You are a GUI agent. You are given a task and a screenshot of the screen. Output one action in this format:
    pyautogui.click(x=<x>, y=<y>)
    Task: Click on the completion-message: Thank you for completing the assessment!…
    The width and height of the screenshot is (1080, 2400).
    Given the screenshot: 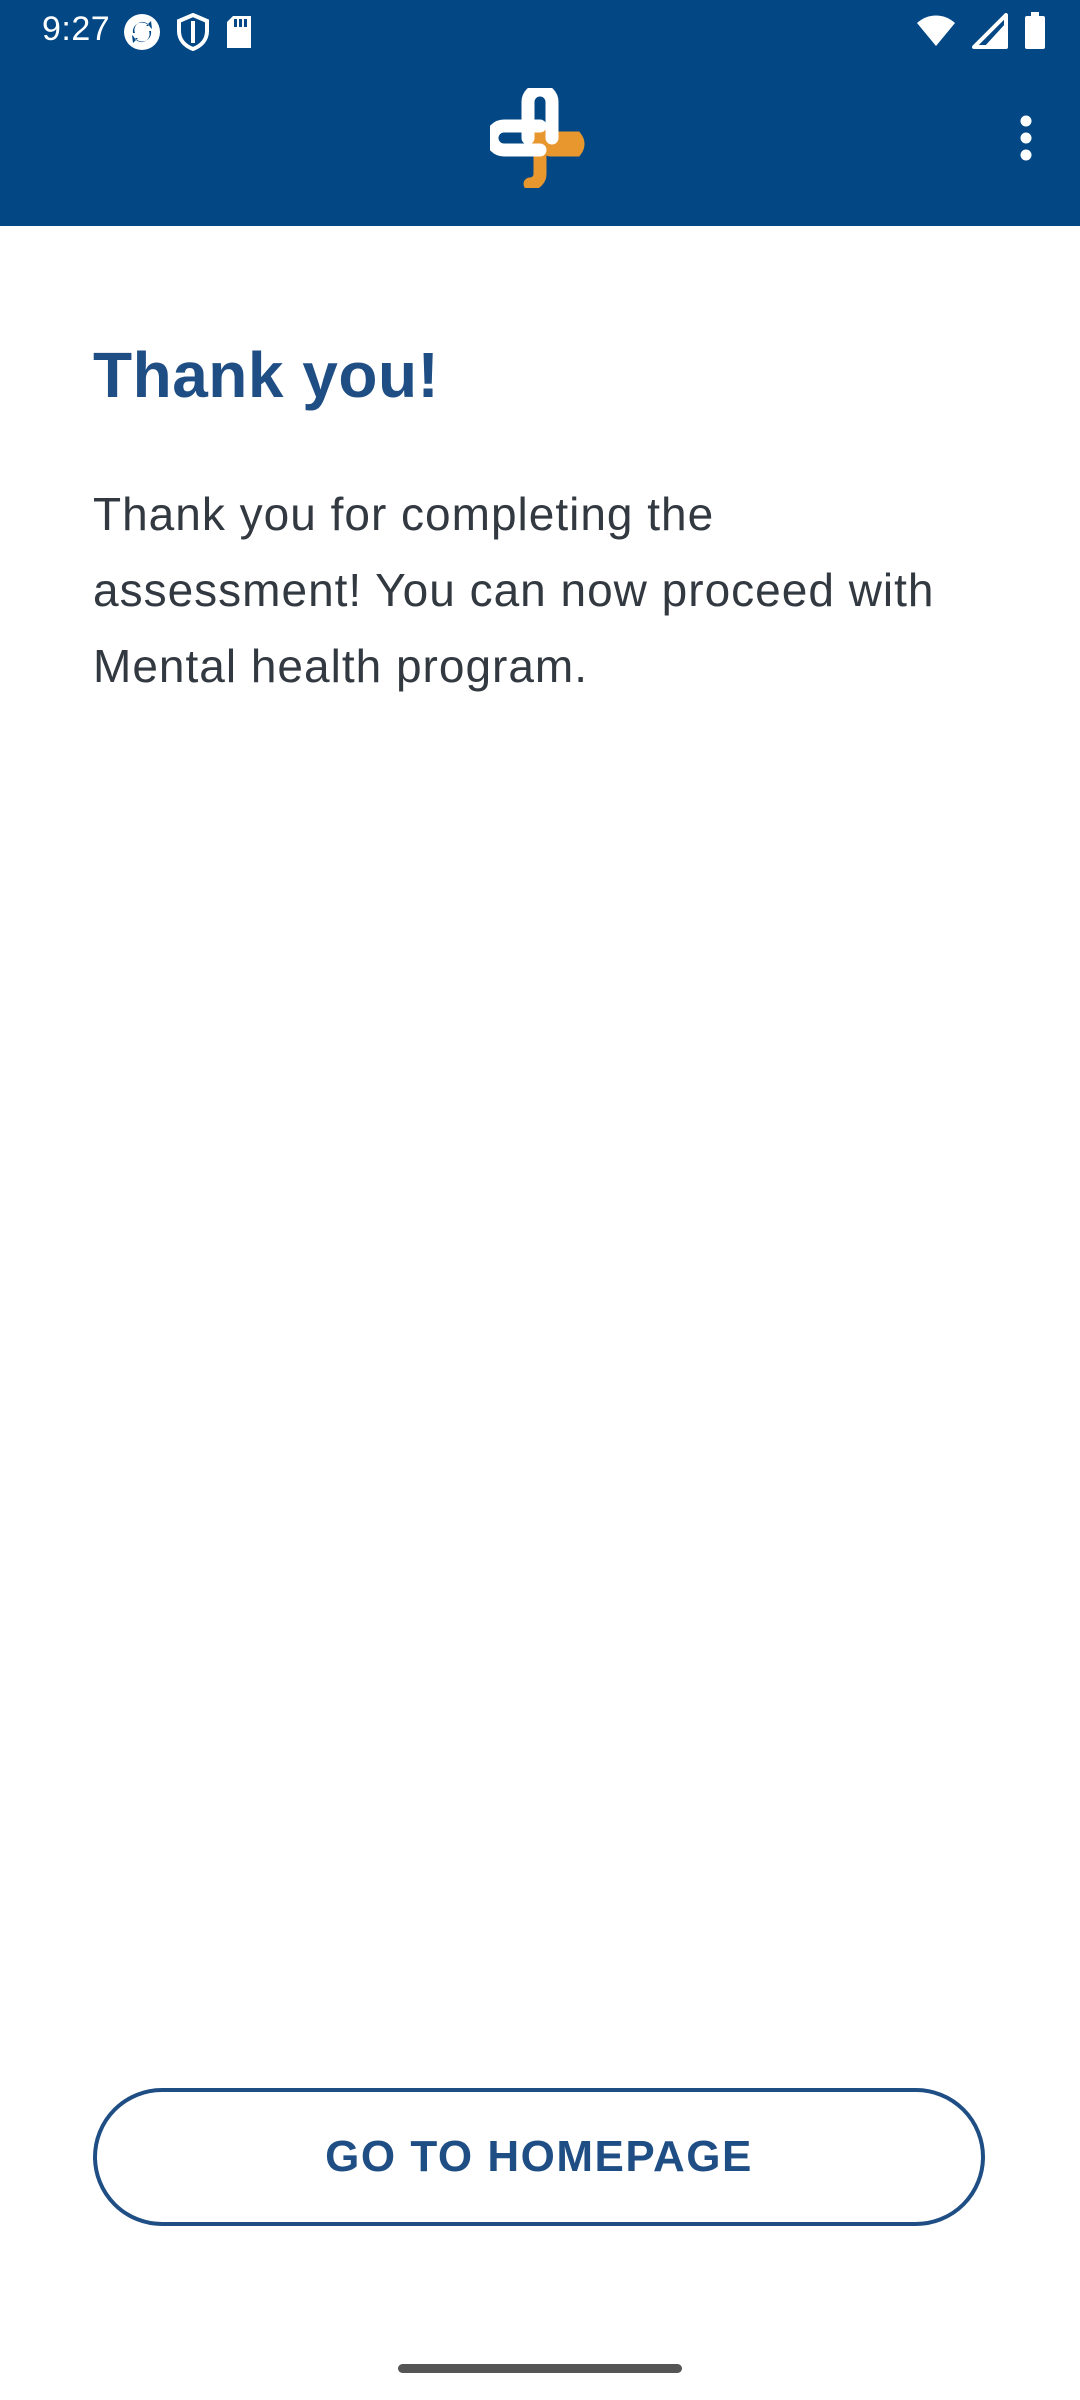 What is the action you would take?
    pyautogui.click(x=514, y=590)
    